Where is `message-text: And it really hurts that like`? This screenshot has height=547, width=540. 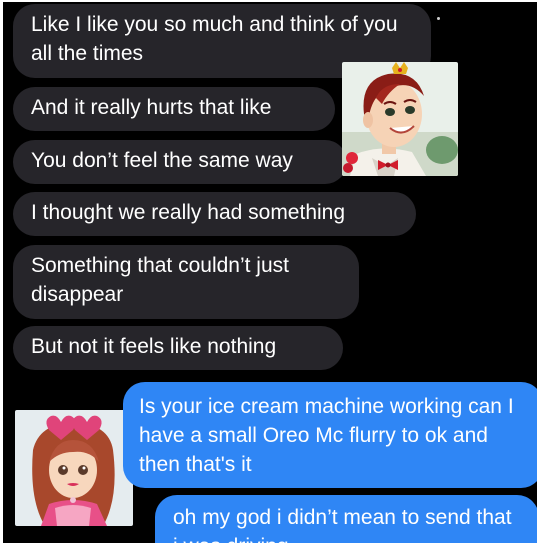
message-text: And it really hurts that like is located at coordinates (151, 107).